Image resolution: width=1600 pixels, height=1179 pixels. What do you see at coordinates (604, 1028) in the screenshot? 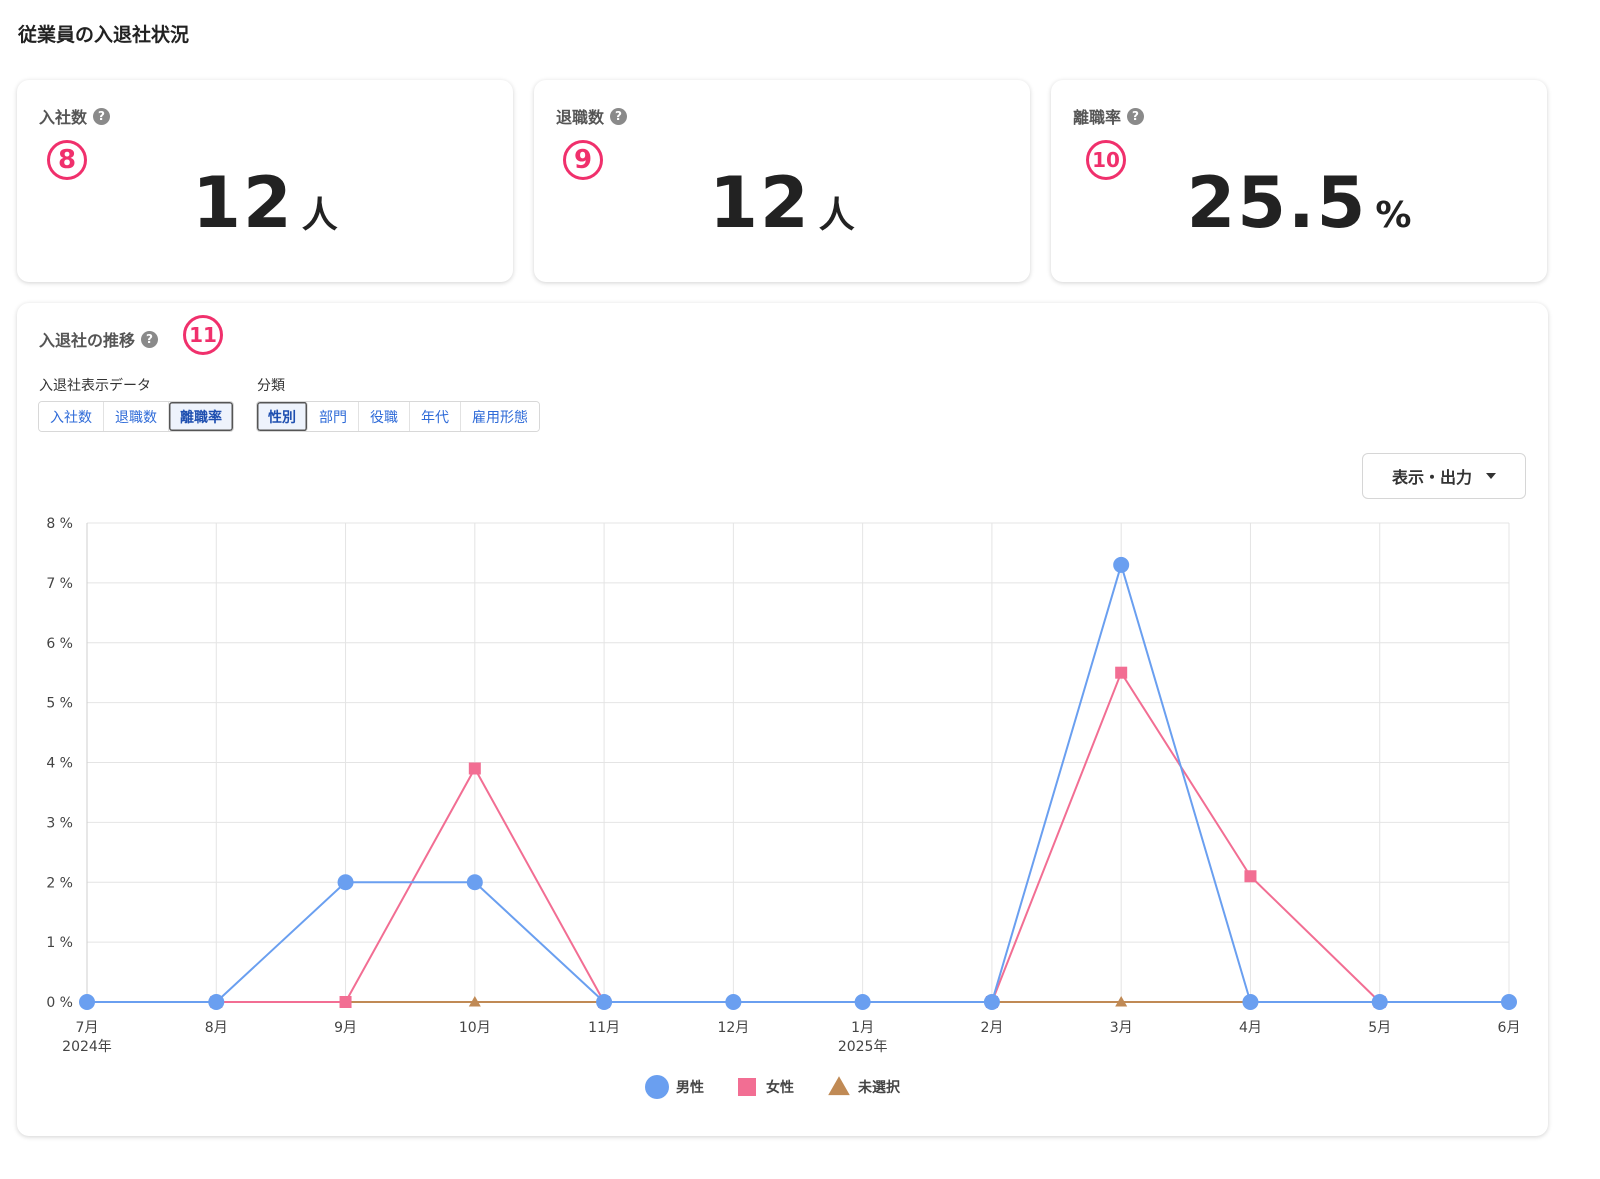
I see `x-tick-label: 11月` at bounding box center [604, 1028].